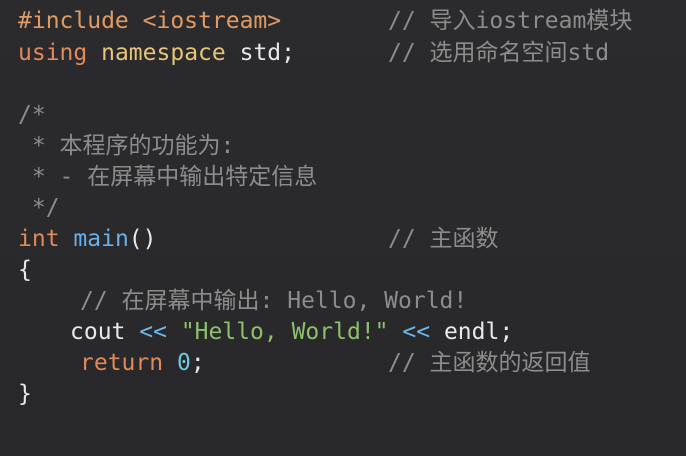  Describe the element at coordinates (39, 239) in the screenshot. I see `int-keyword: int` at that location.